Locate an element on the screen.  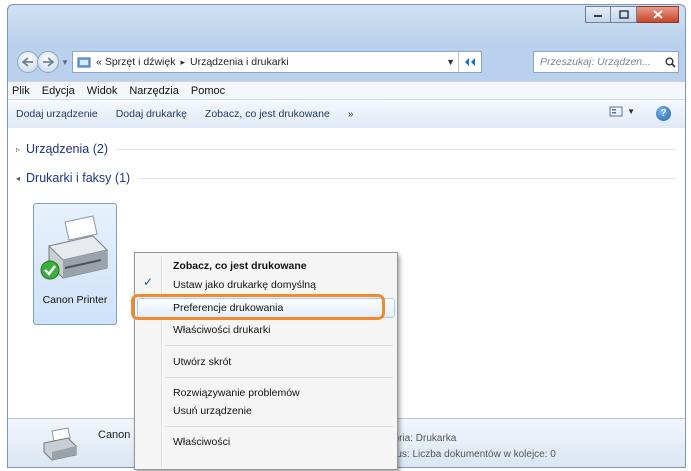
refresh-button is located at coordinates (469, 62).